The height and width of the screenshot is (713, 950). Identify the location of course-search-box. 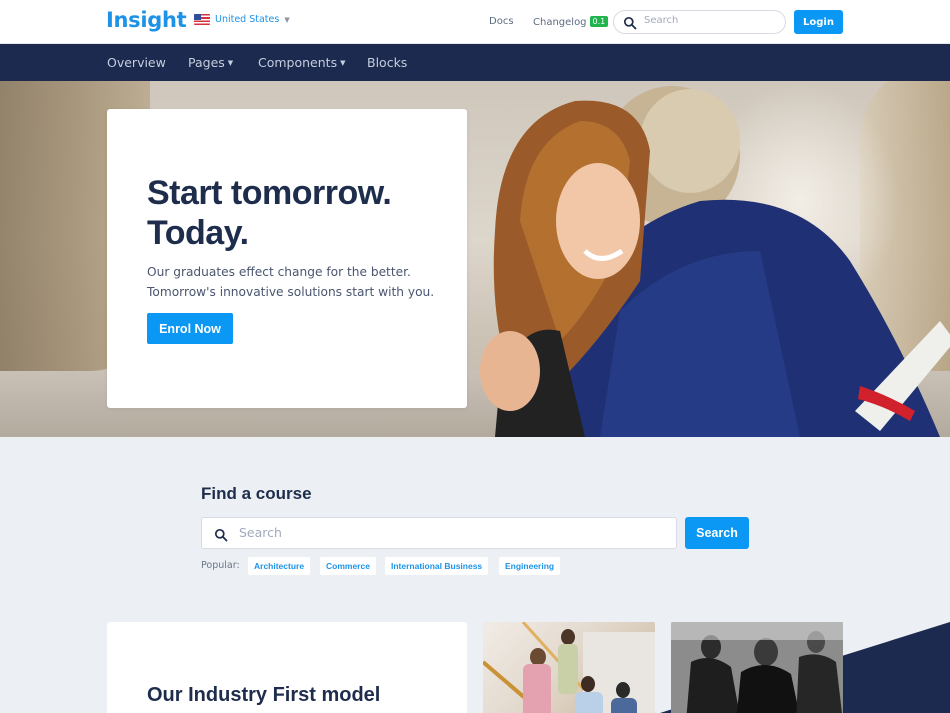
(439, 533).